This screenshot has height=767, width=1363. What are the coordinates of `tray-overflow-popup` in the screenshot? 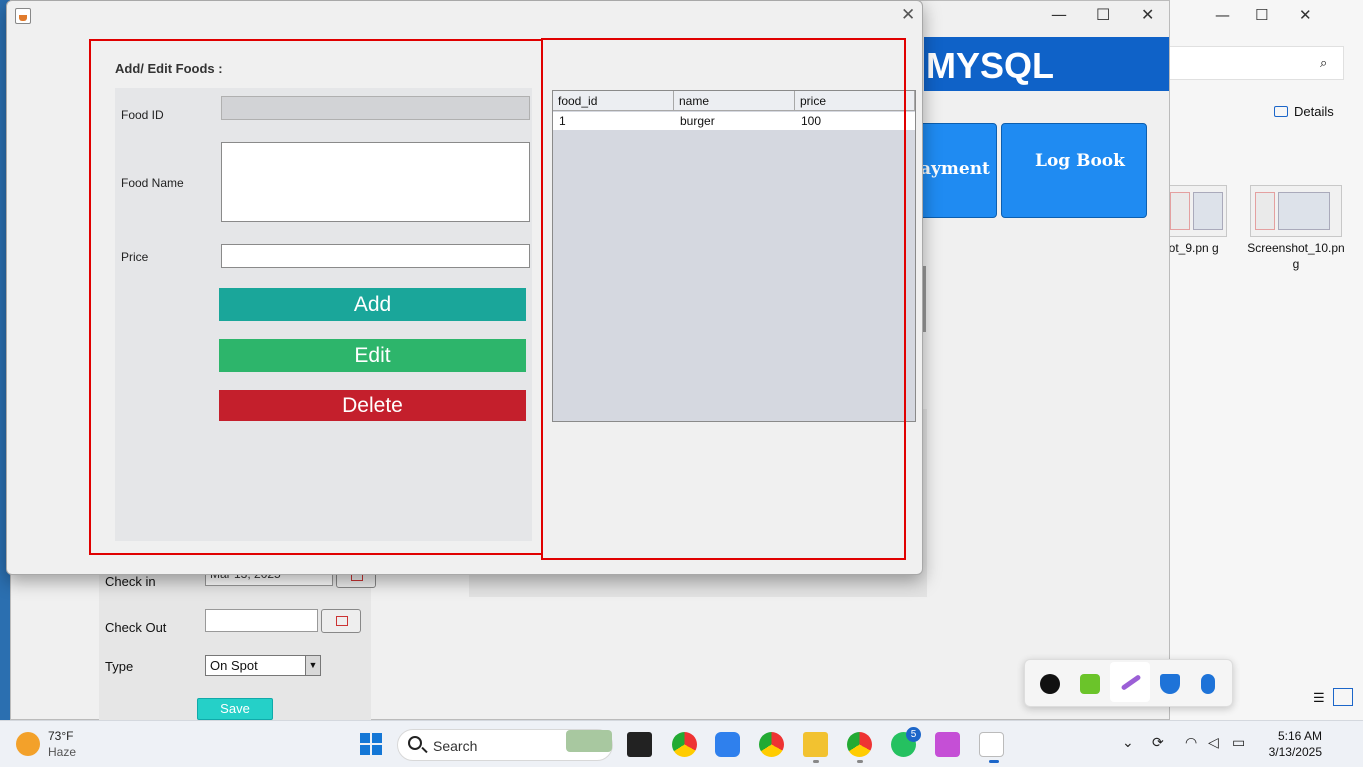 It's located at (1128, 683).